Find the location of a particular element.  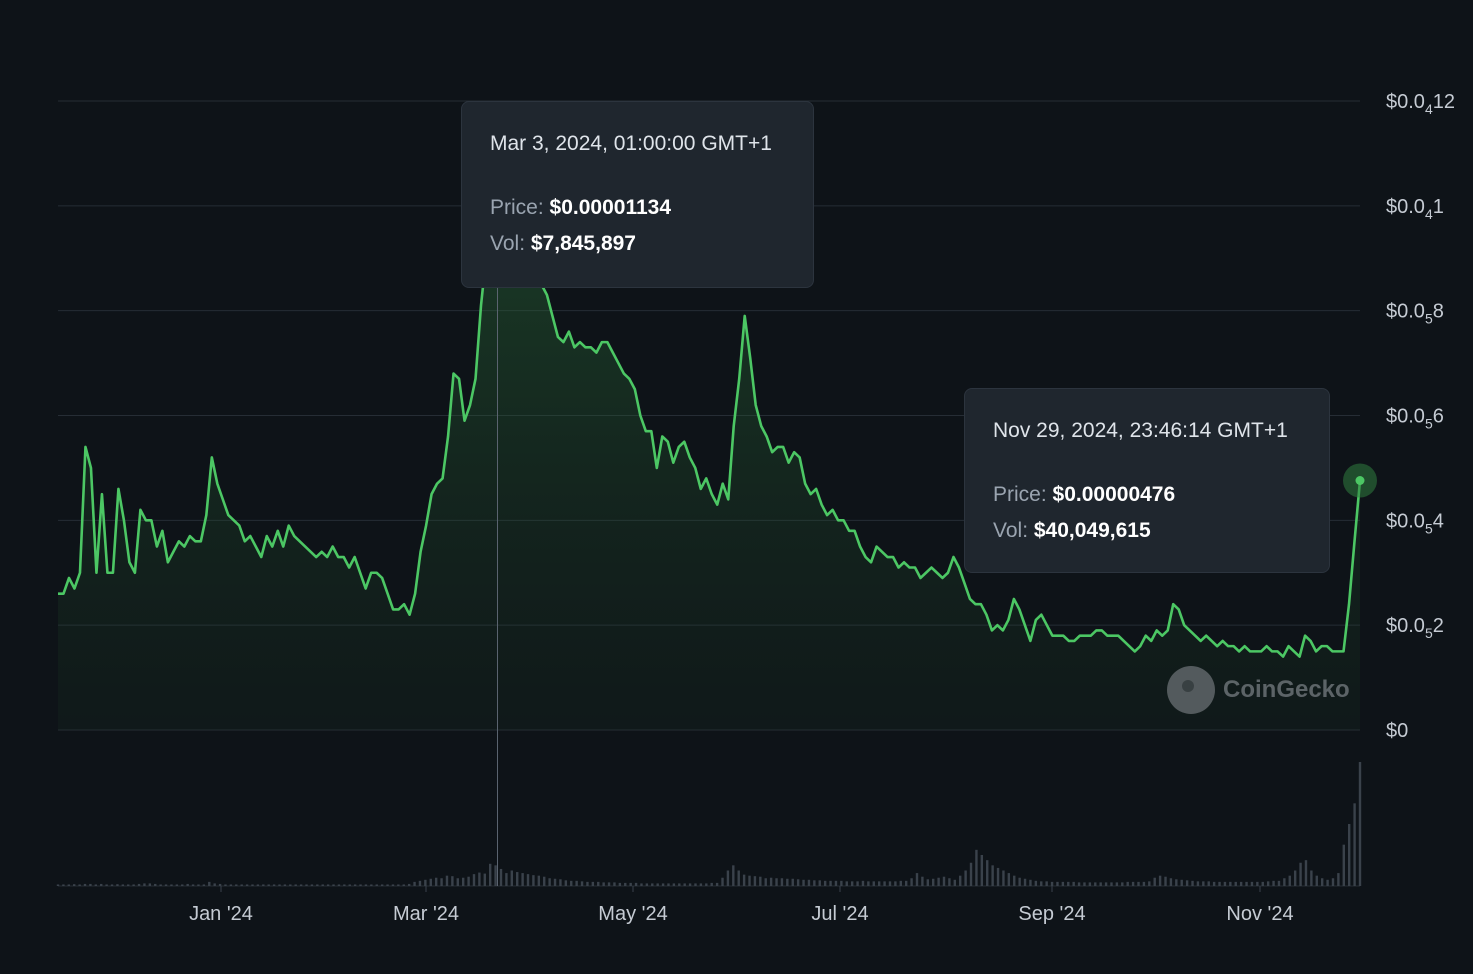

y-tick-label: $0.056 is located at coordinates (1415, 419).